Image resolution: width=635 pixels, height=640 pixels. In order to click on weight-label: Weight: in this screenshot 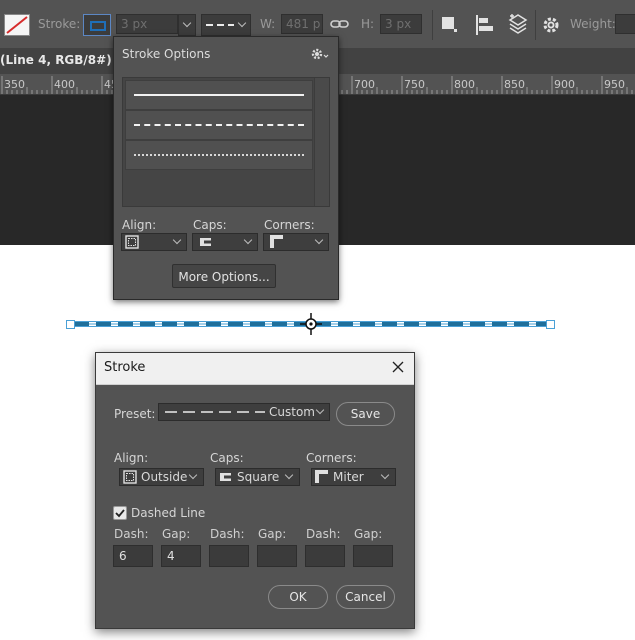, I will do `click(593, 24)`.